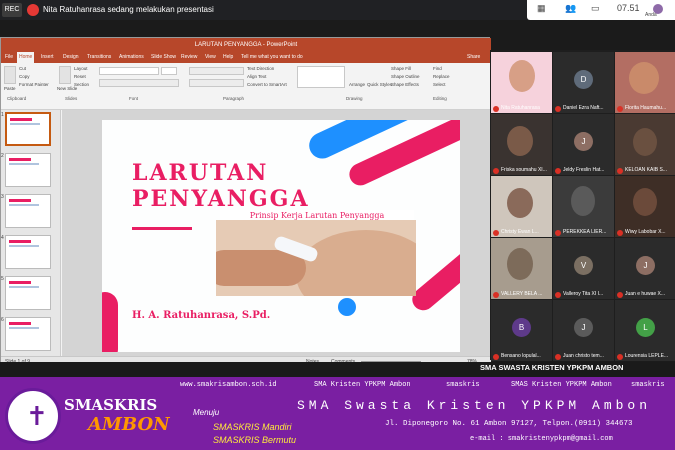  Describe the element at coordinates (561, 385) in the screenshot. I see `facebook-link: SMAS Kristen YPKPM Ambon` at that location.